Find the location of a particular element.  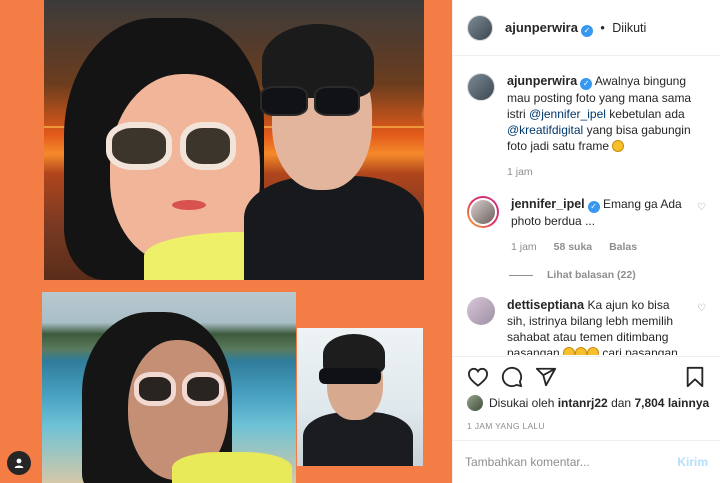

caption-time: 1 jam is located at coordinates (520, 172).